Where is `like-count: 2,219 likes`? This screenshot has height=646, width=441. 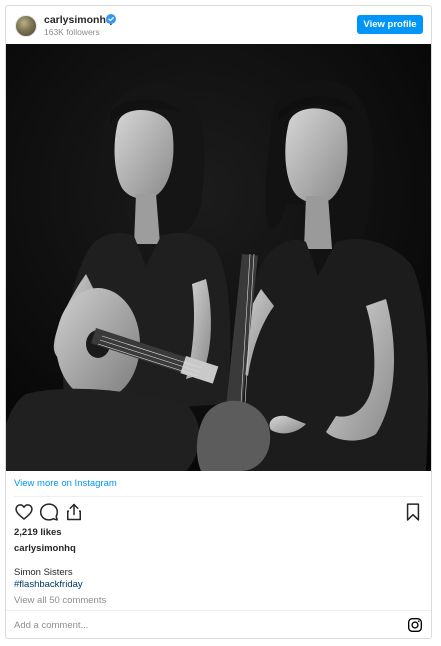 like-count: 2,219 likes is located at coordinates (38, 532).